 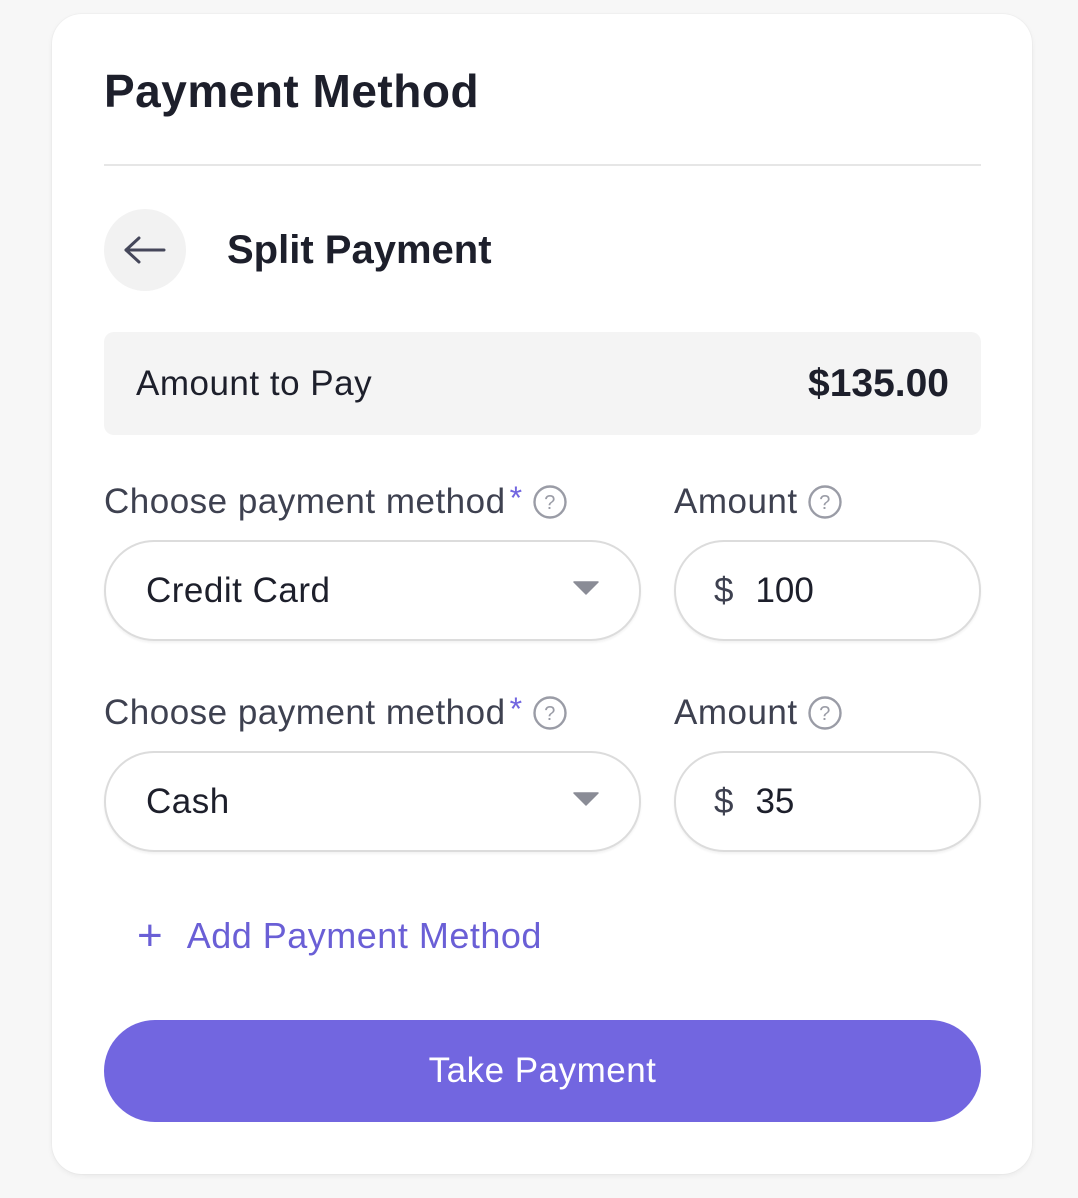 I want to click on add-payment-method-label: Add Payment Method, so click(x=364, y=935).